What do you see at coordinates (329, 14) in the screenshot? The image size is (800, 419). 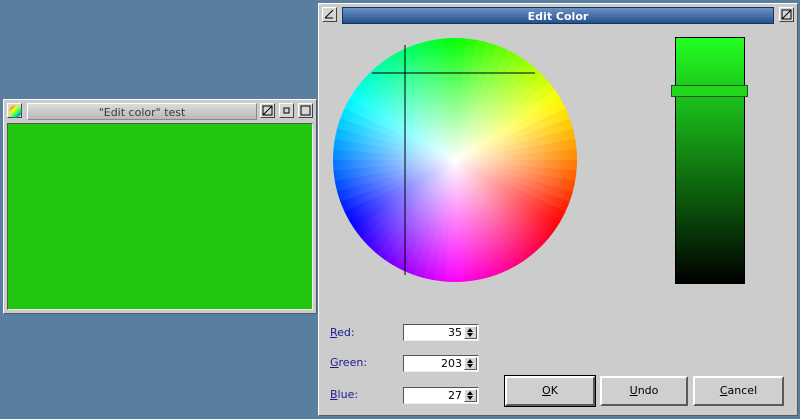 I see `window-menu-icon` at bounding box center [329, 14].